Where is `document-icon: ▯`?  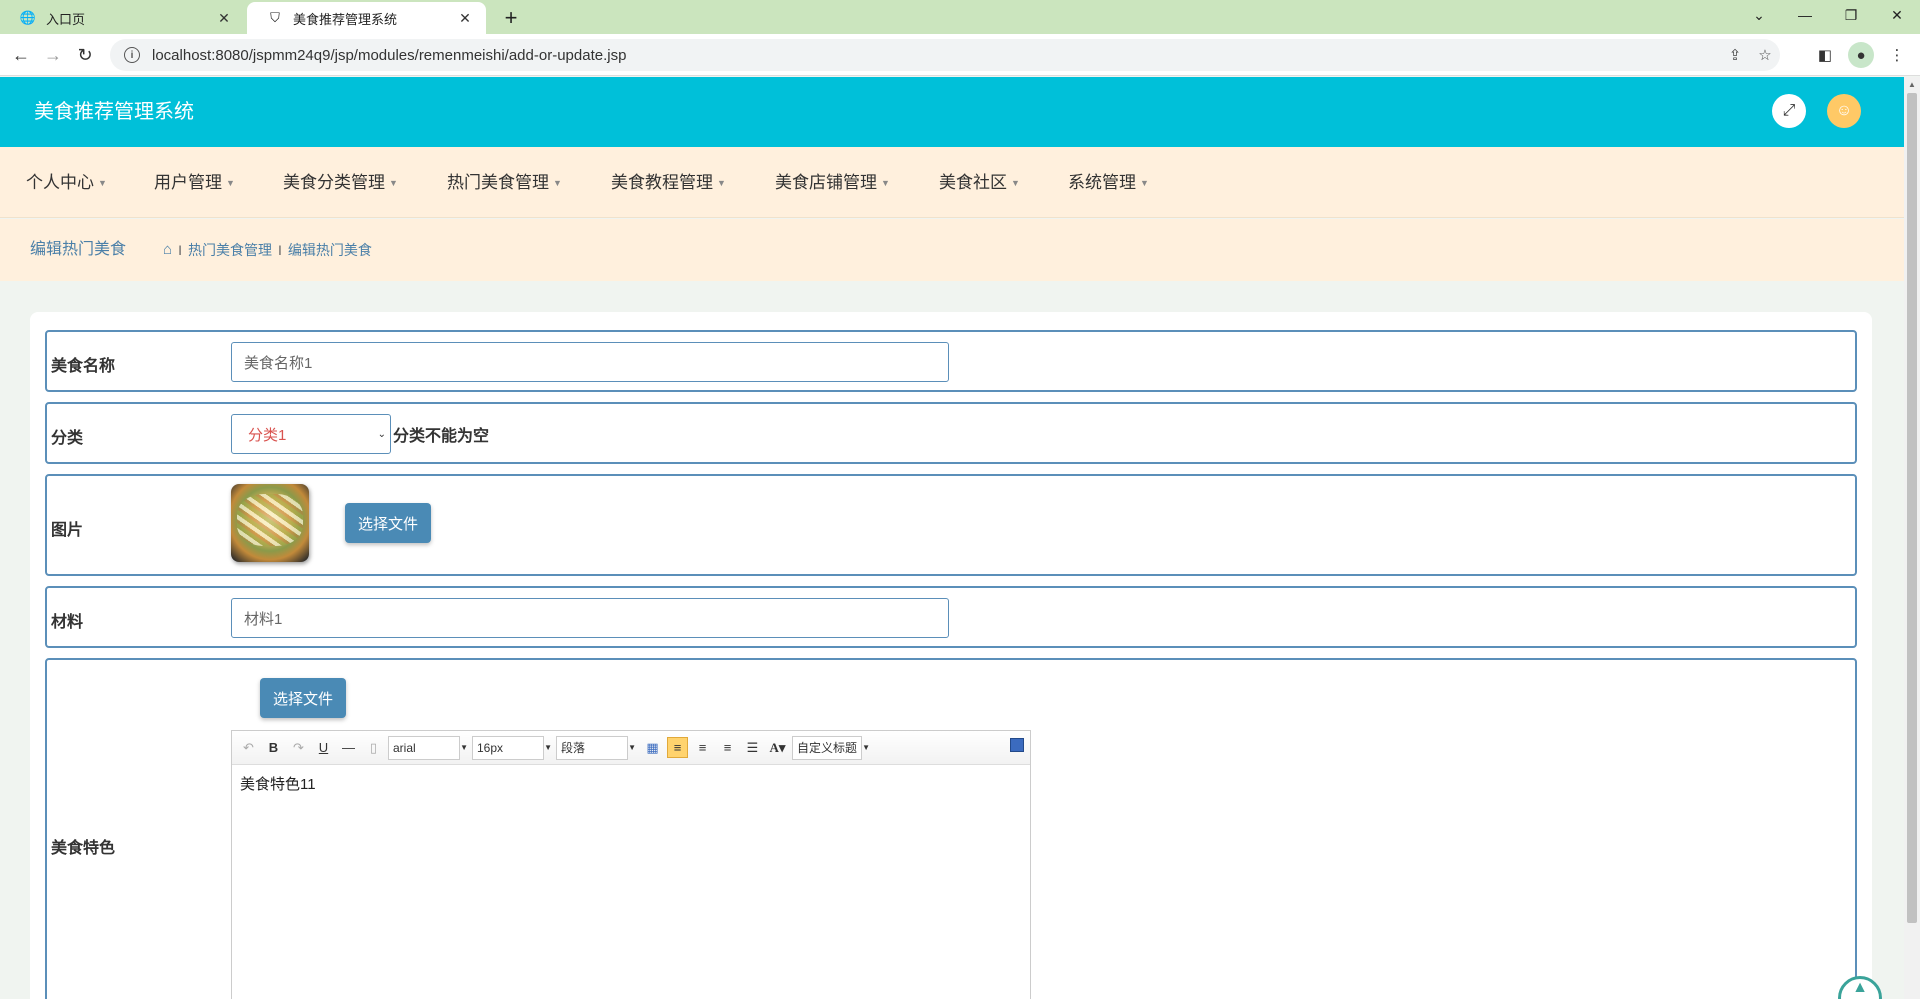
document-icon: ▯ is located at coordinates (373, 747).